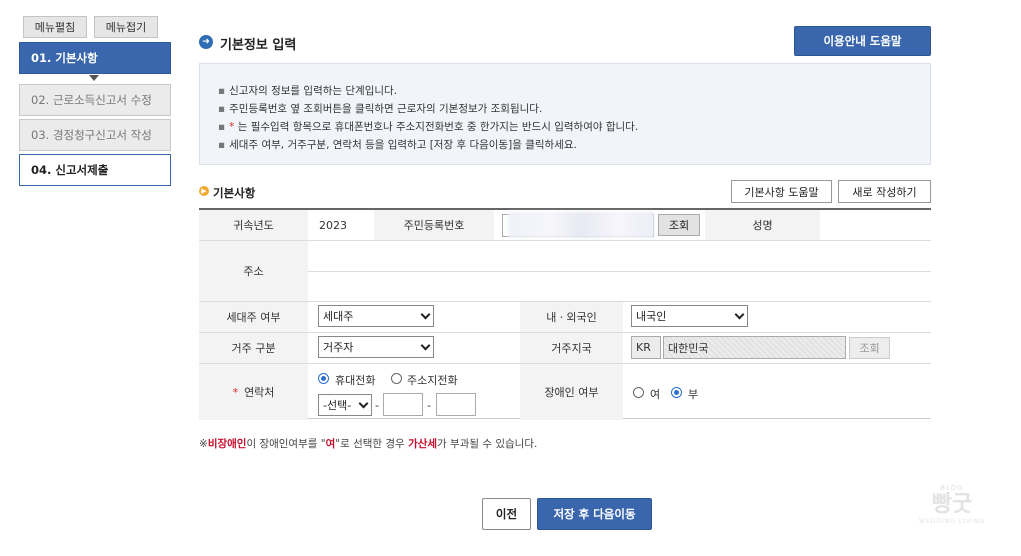  I want to click on page-title: 기본정보 입력, so click(258, 45).